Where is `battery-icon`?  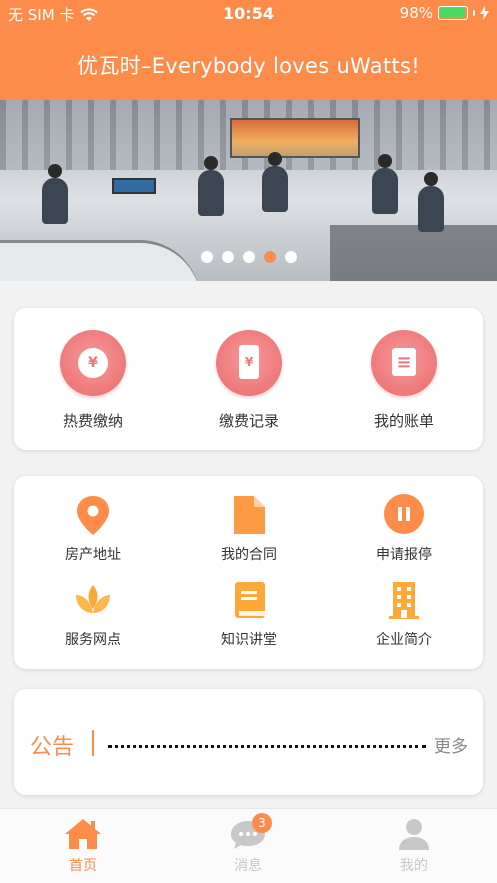 battery-icon is located at coordinates (453, 13).